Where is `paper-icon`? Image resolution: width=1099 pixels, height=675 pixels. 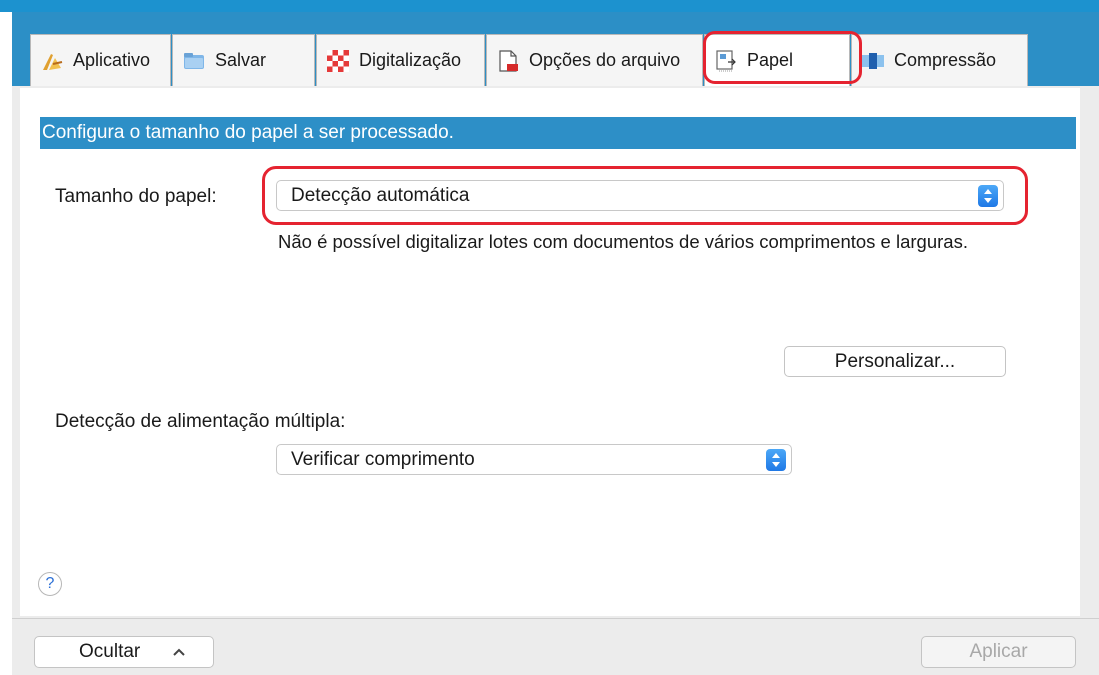 paper-icon is located at coordinates (726, 60).